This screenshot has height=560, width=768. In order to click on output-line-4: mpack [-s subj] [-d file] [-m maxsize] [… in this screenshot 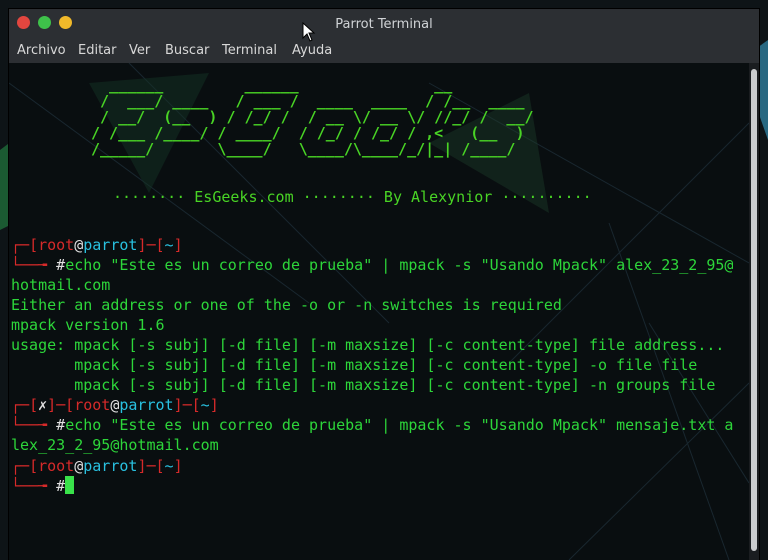, I will do `click(354, 365)`.